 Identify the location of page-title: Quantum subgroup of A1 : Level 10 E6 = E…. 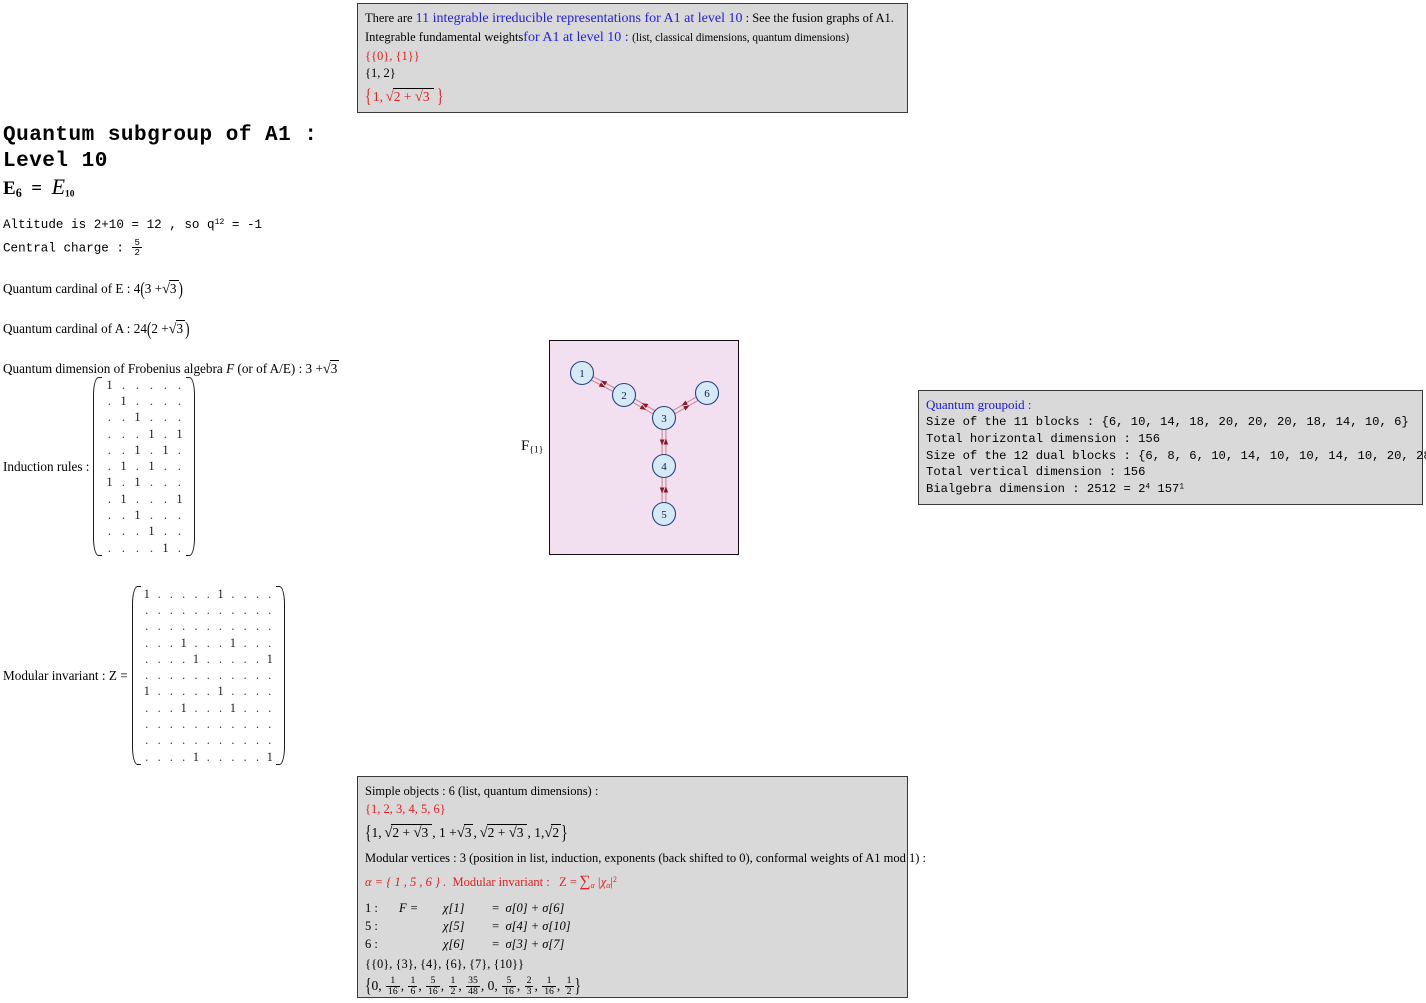
(160, 162).